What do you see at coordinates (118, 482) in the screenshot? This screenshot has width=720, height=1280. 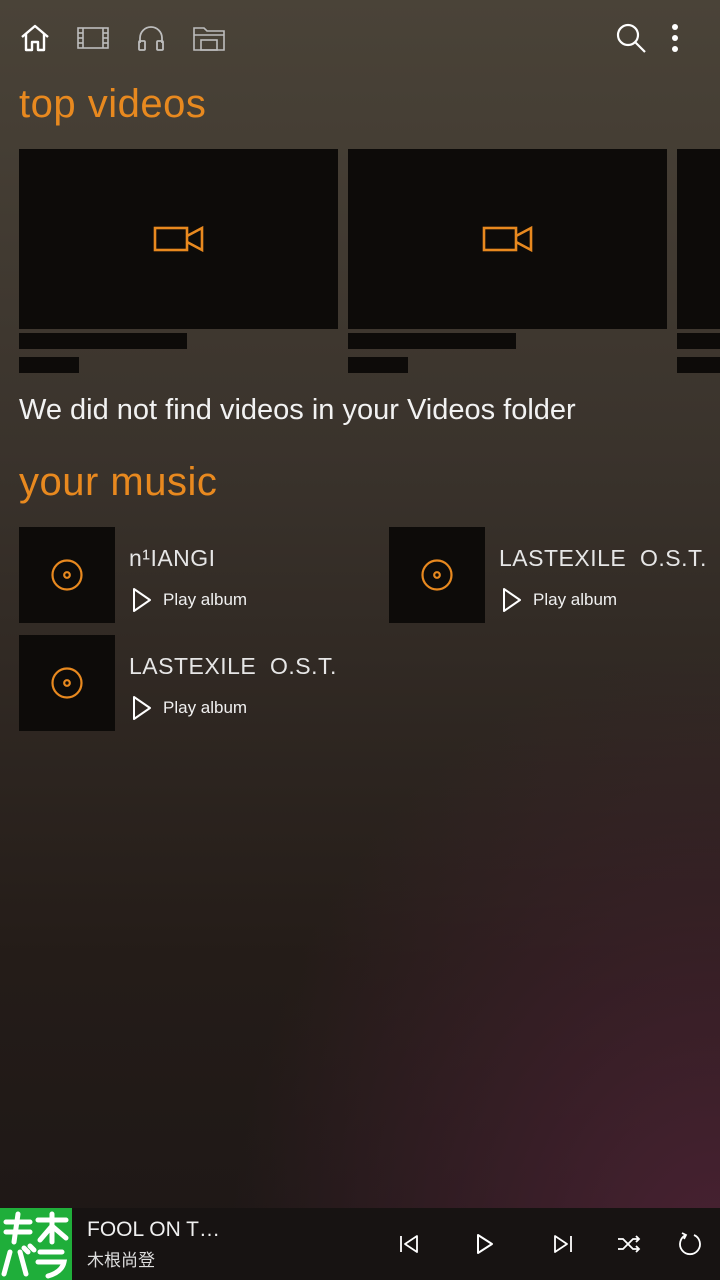 I see `your-music-heading: your music` at bounding box center [118, 482].